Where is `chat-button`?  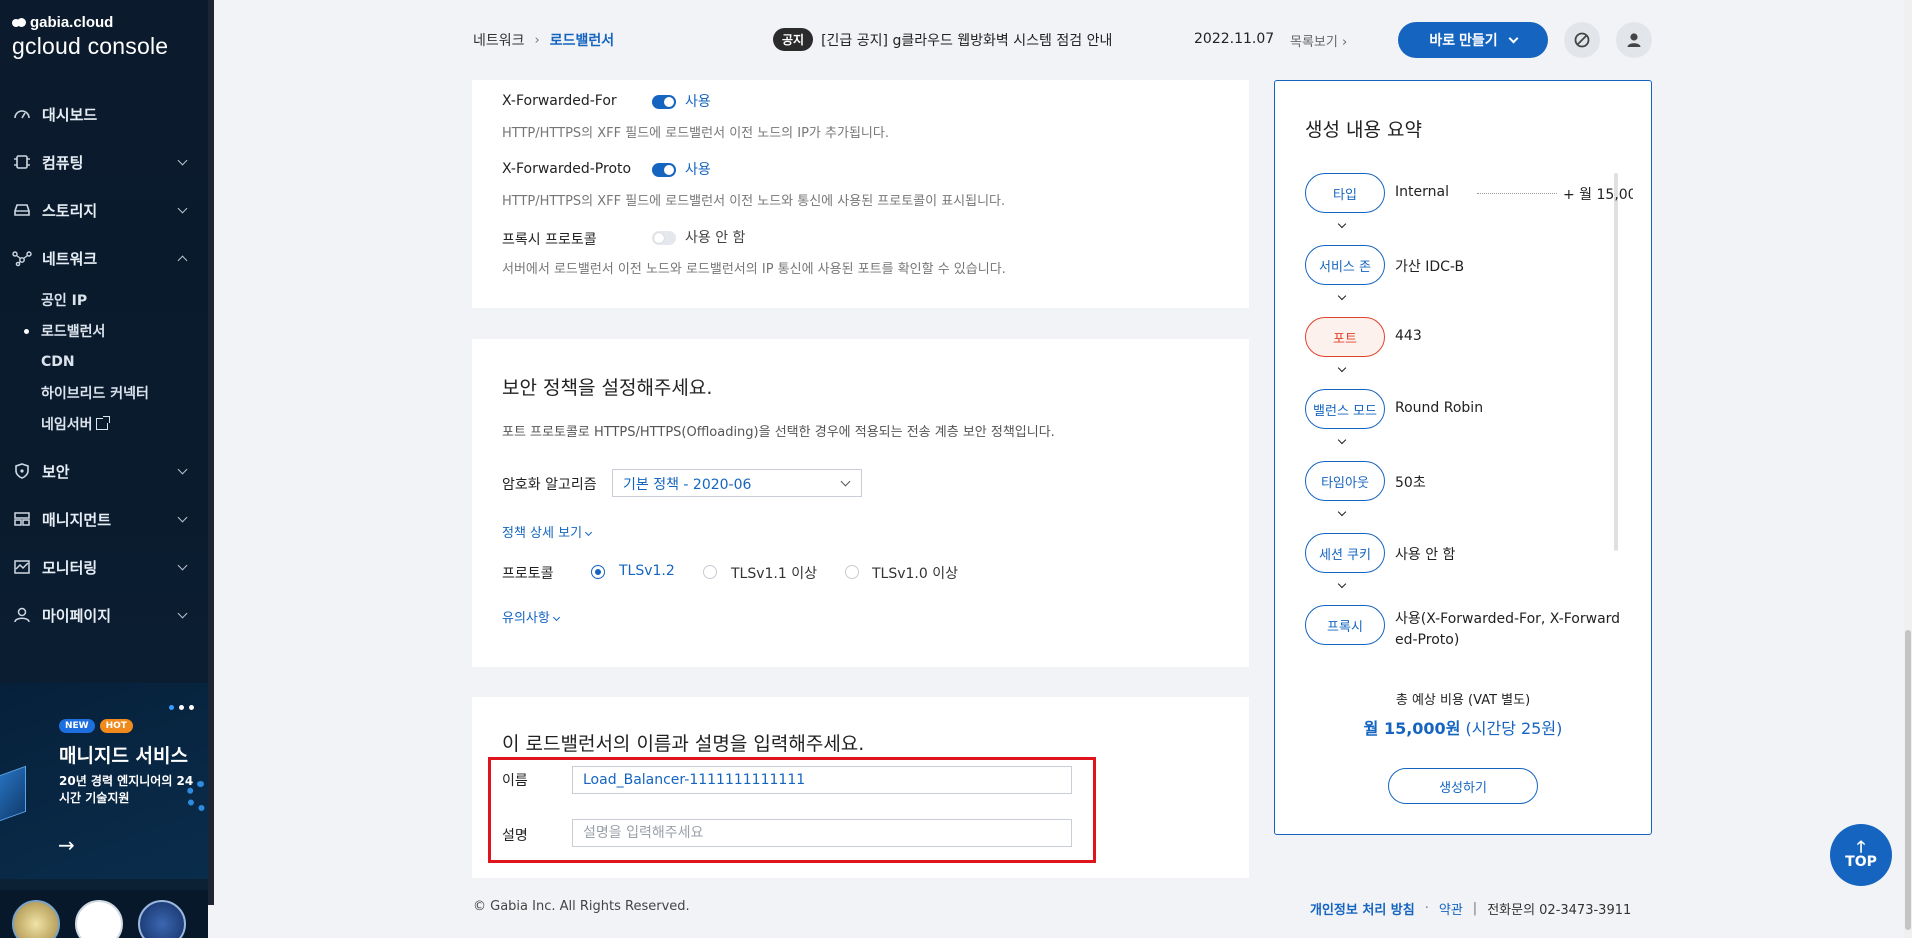
chat-button is located at coordinates (1582, 40).